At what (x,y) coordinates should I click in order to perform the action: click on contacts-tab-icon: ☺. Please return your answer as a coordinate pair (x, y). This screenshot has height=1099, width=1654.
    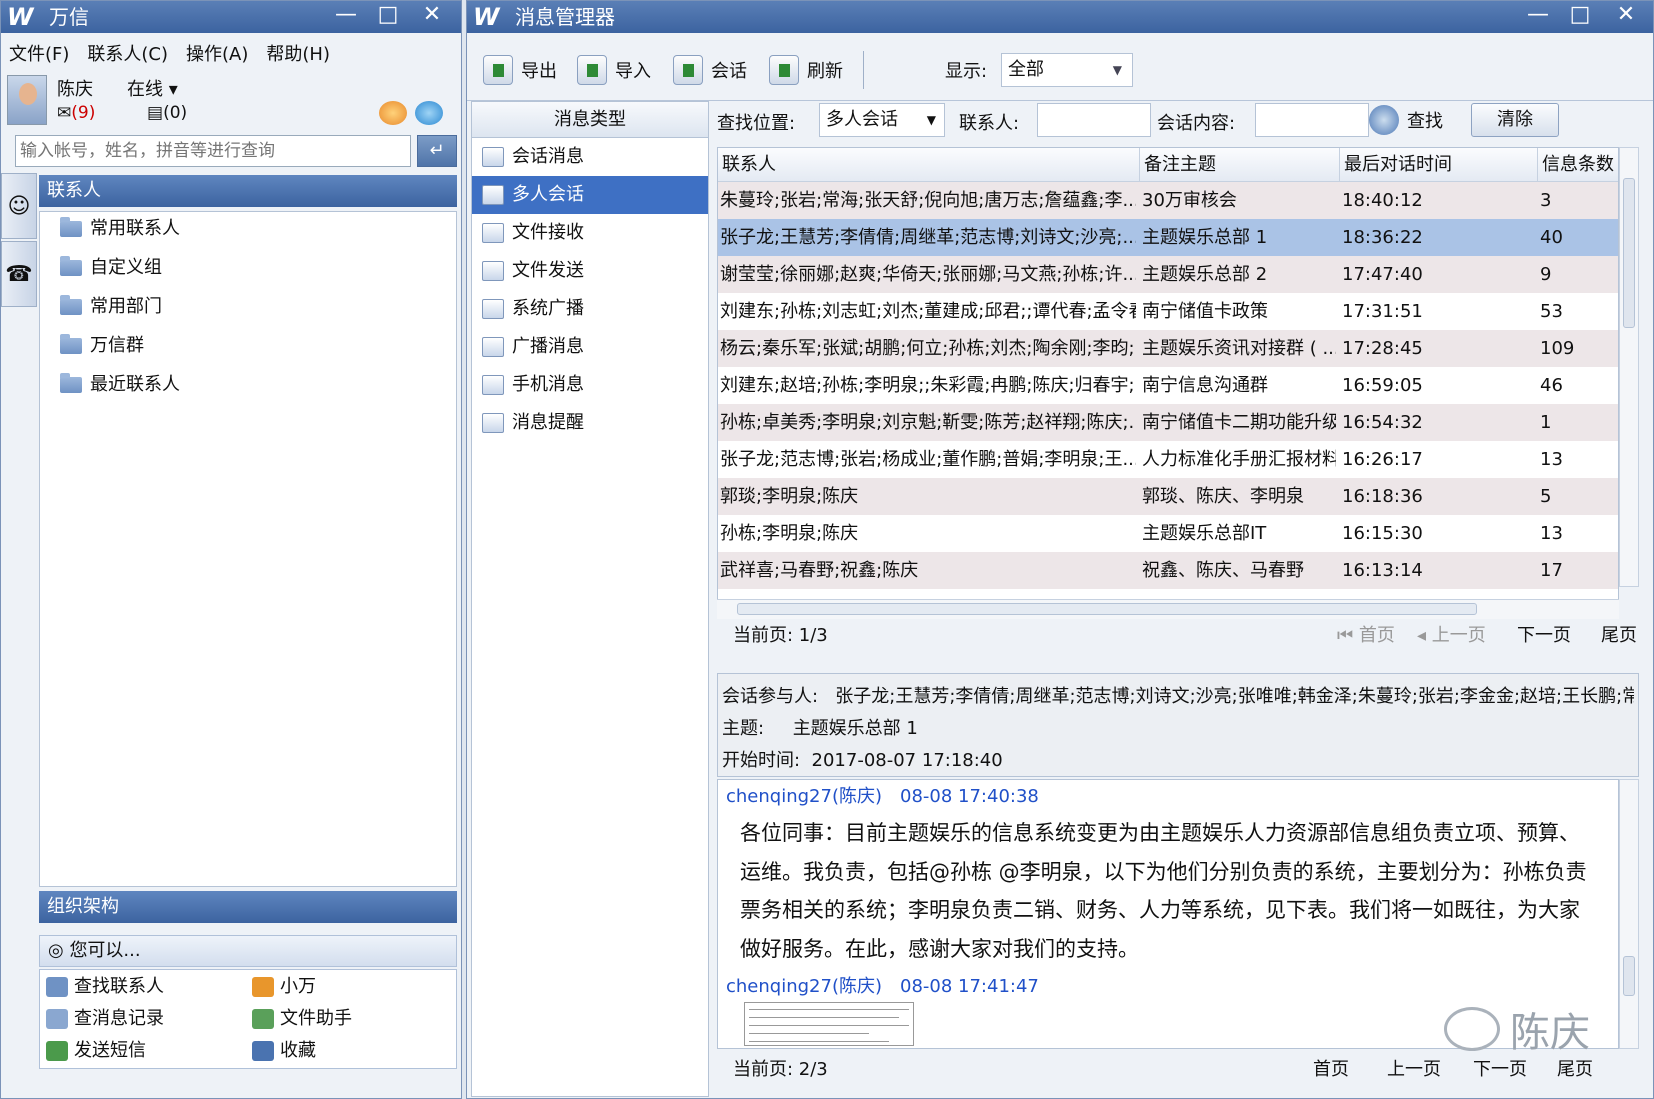
    Looking at the image, I should click on (19, 206).